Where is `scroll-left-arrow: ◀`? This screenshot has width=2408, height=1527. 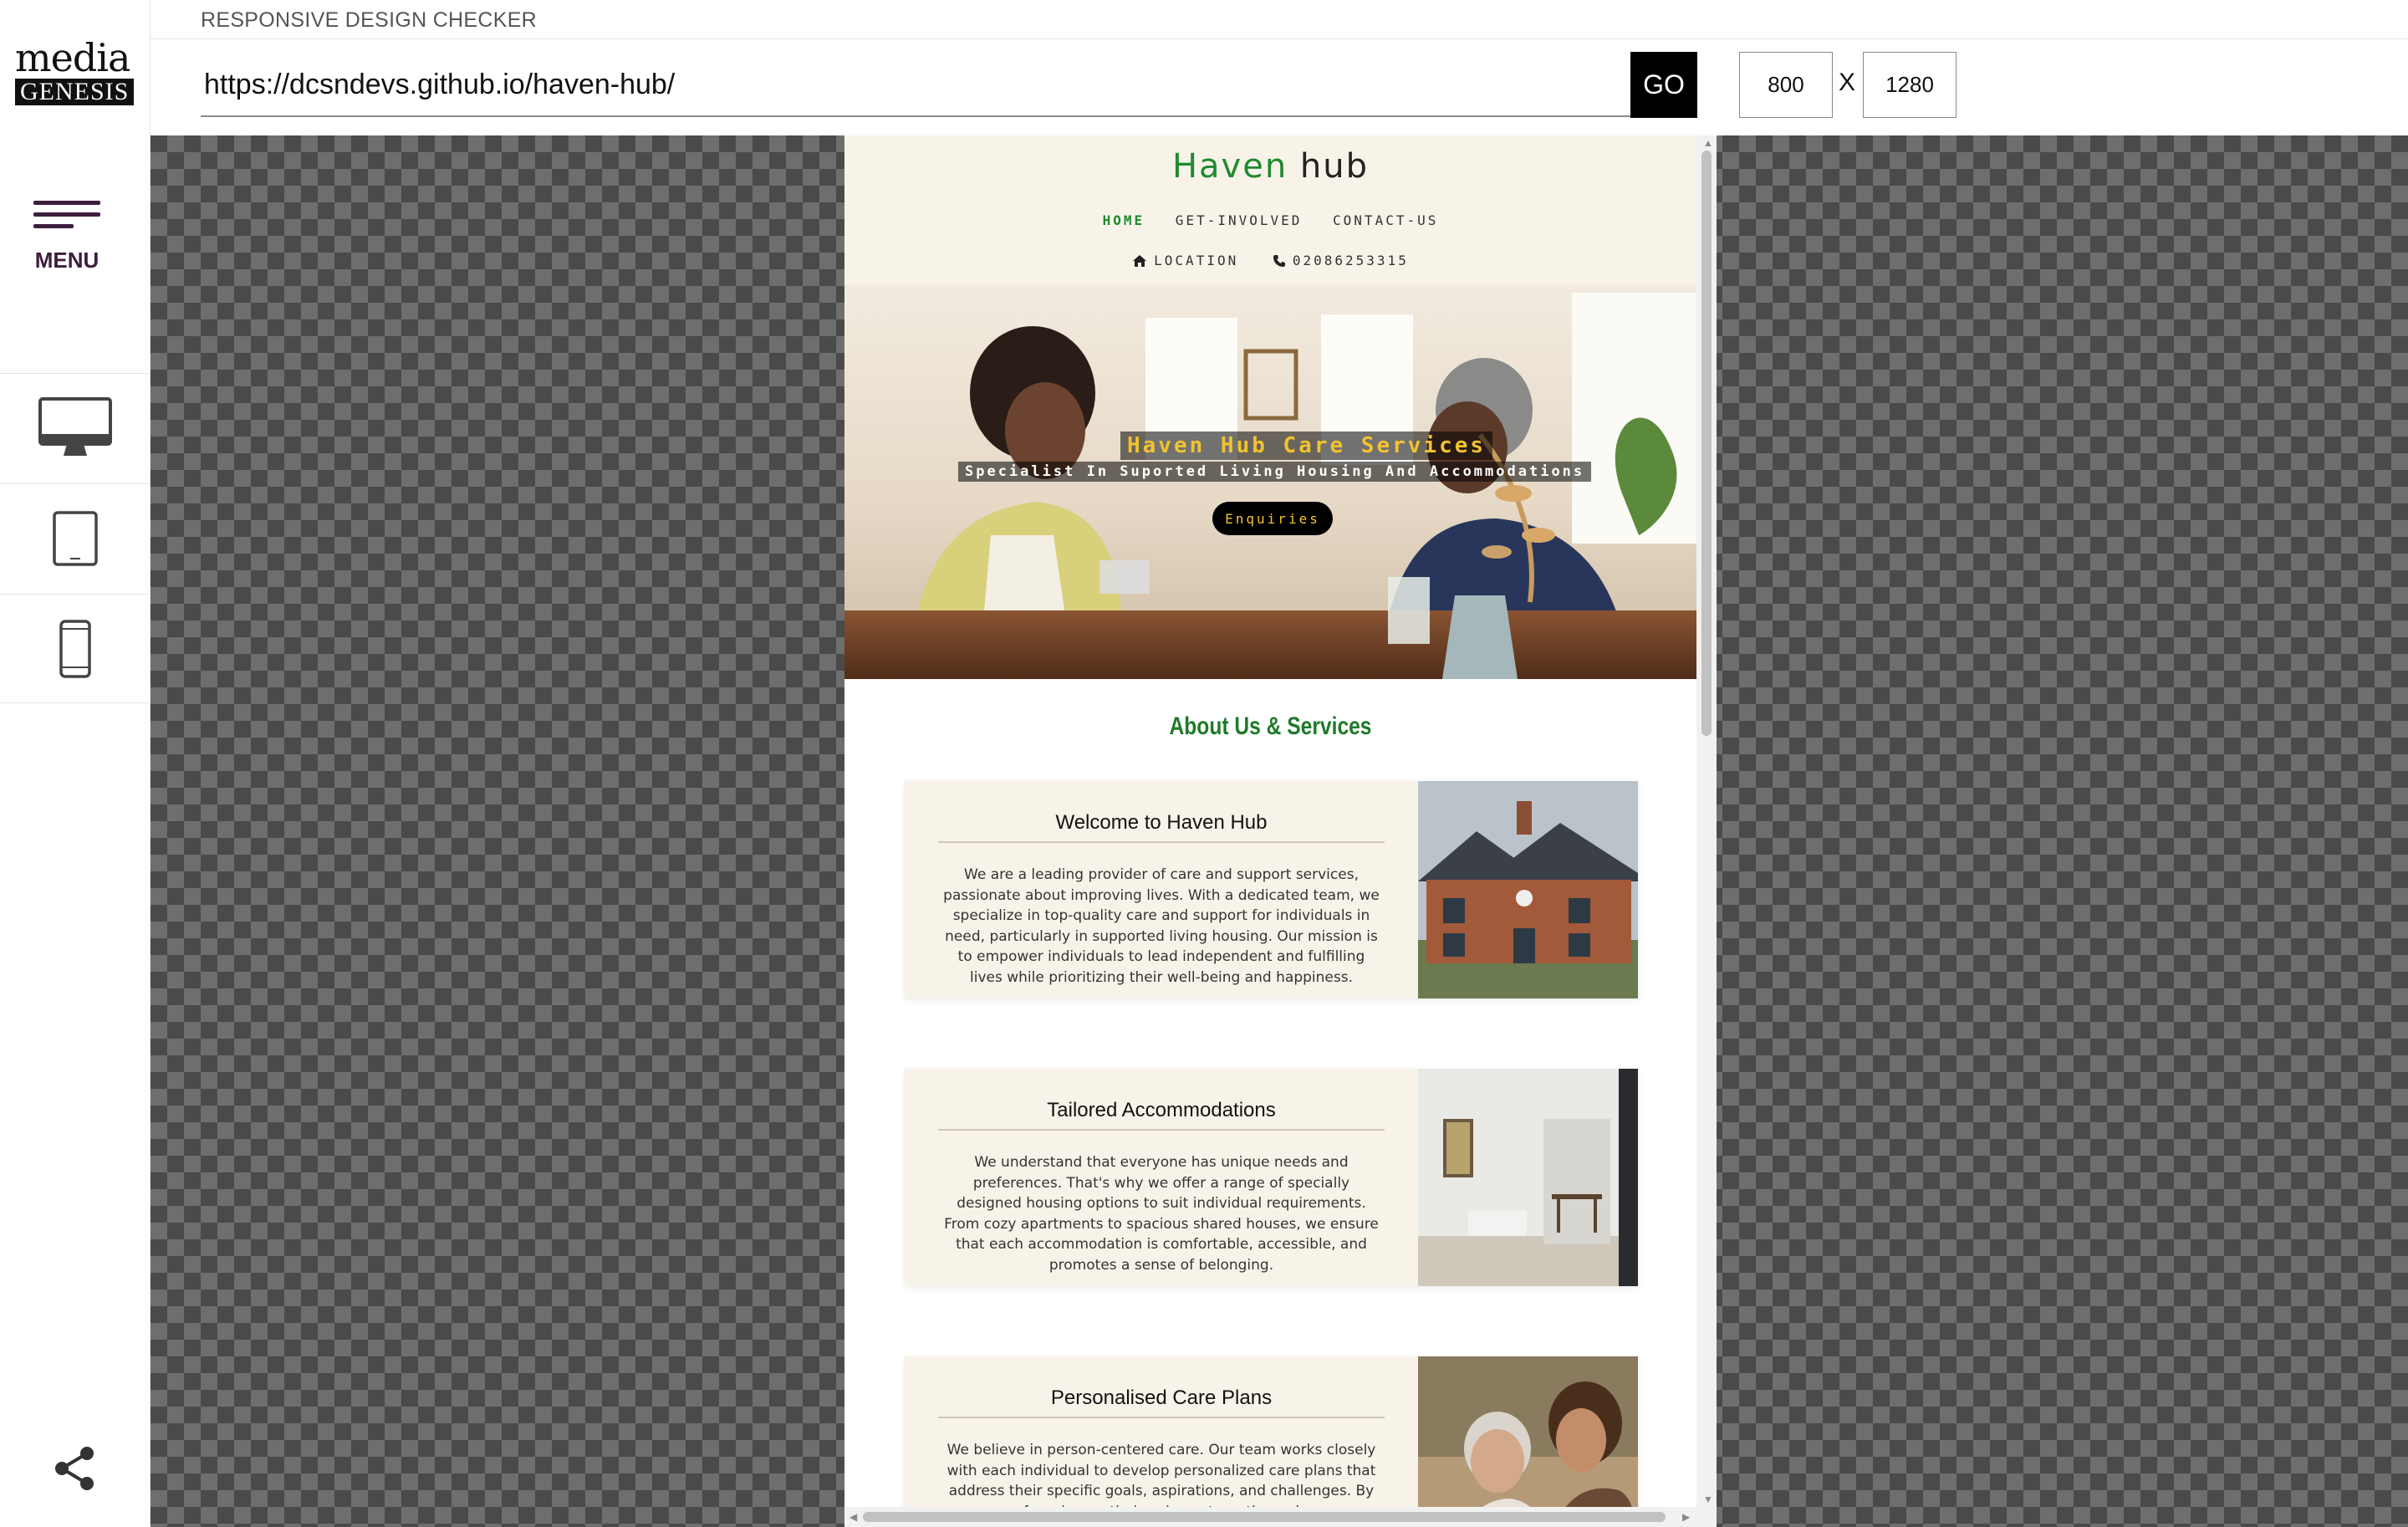 scroll-left-arrow: ◀ is located at coordinates (853, 1517).